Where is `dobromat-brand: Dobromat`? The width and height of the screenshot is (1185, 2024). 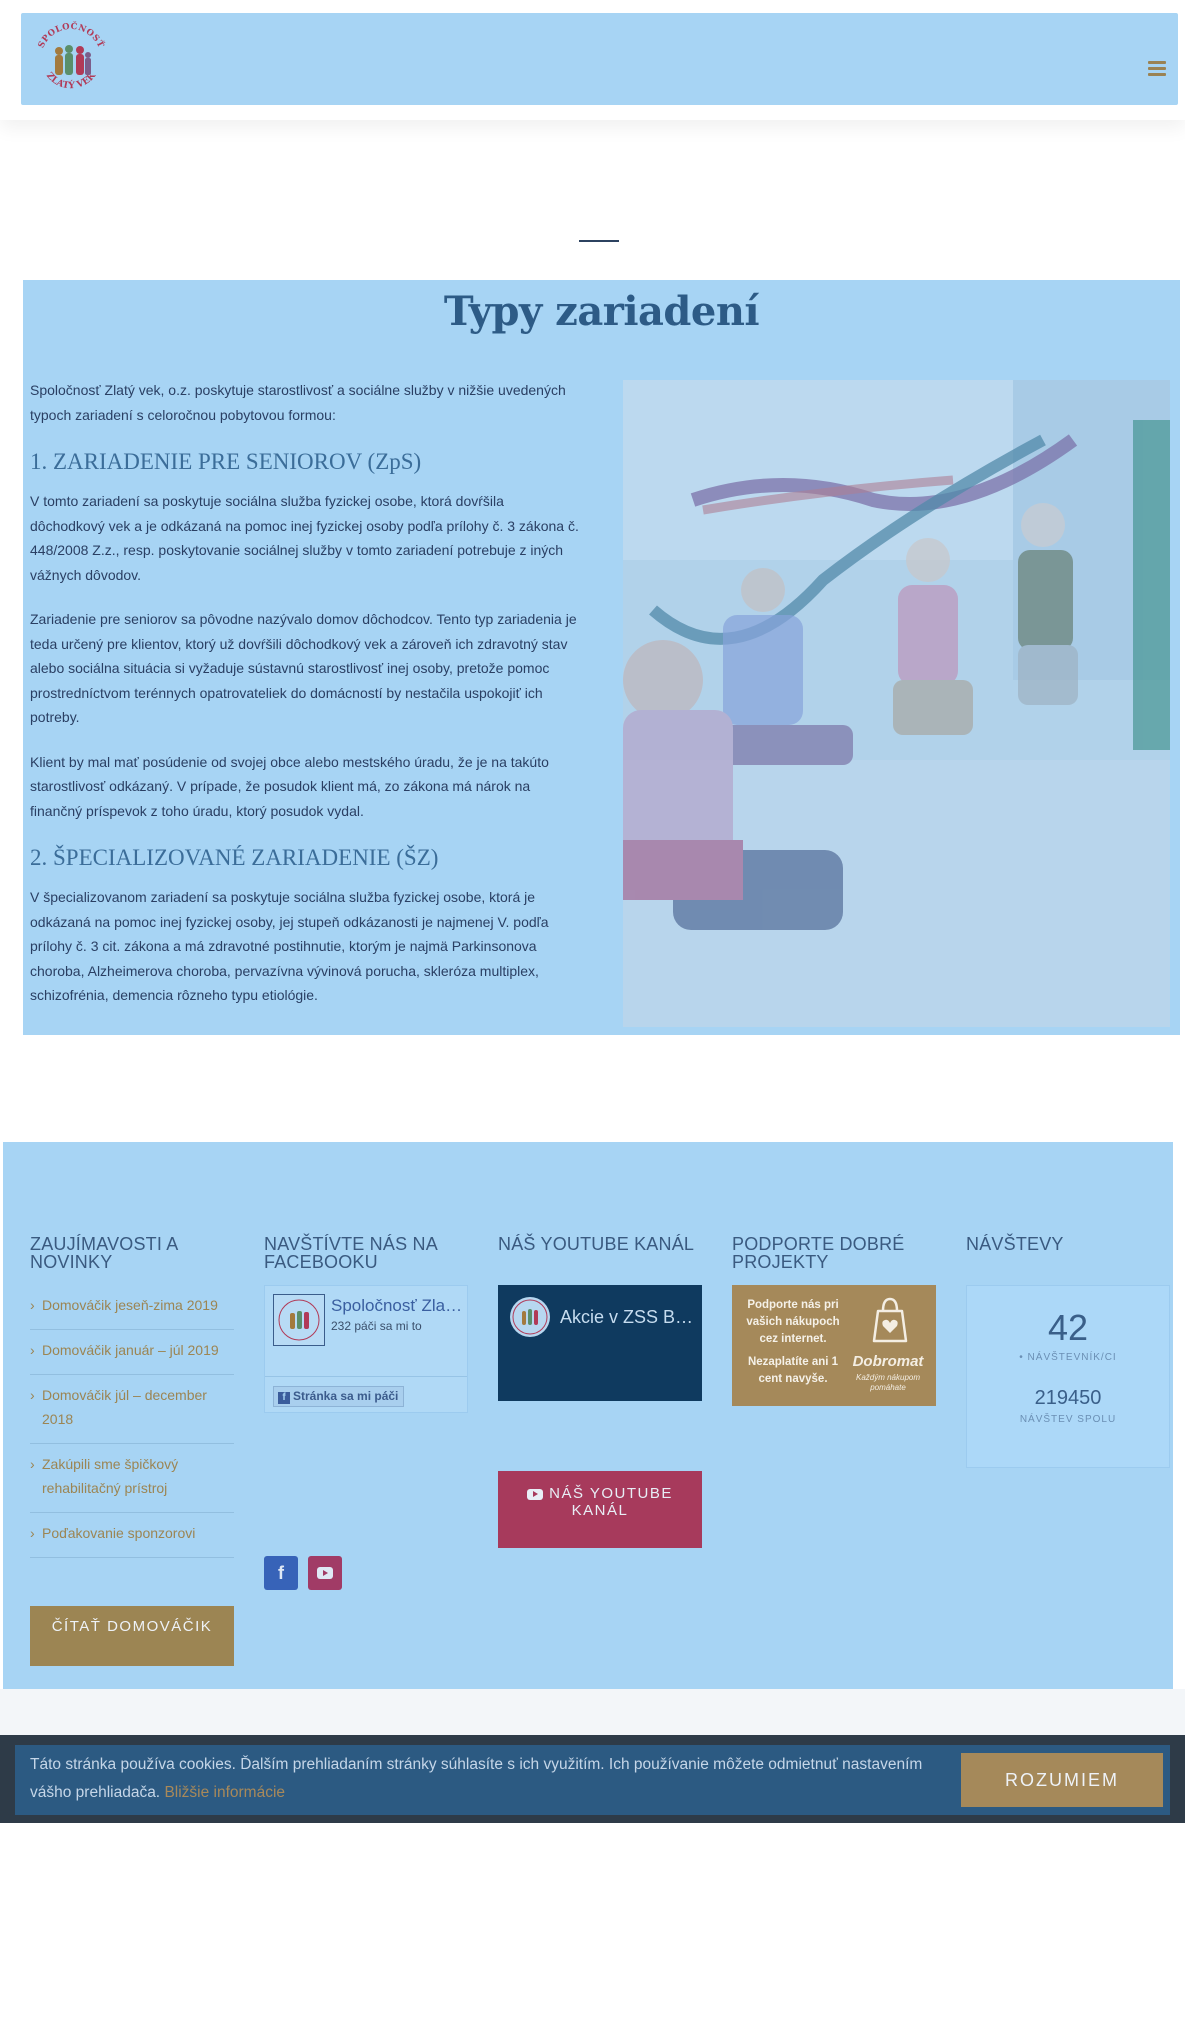
dobromat-brand: Dobromat is located at coordinates (888, 1361).